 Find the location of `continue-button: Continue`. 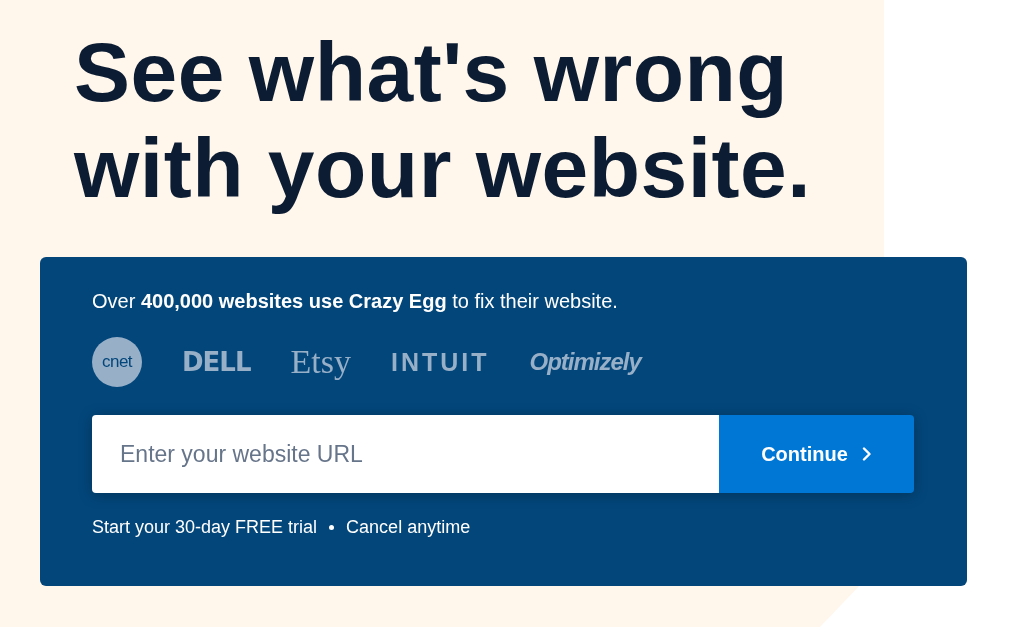

continue-button: Continue is located at coordinates (816, 454).